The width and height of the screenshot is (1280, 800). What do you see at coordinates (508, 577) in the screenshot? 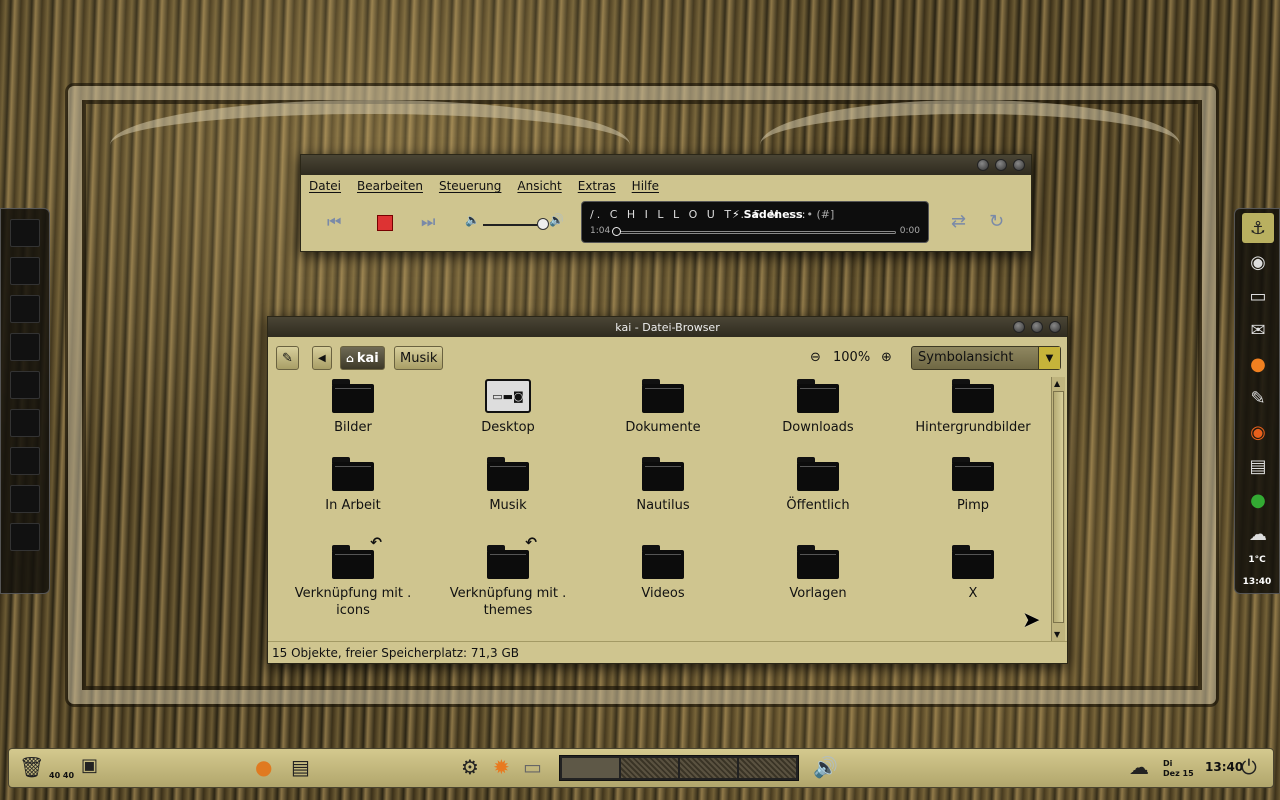
I see `folder-item: ↶ Verknüpfung mit . themes` at bounding box center [508, 577].